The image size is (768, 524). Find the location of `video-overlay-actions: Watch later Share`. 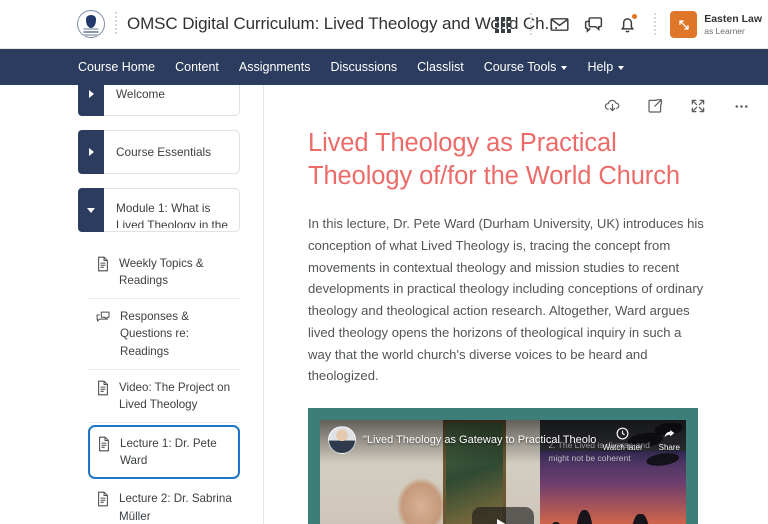

video-overlay-actions: Watch later Share is located at coordinates (641, 439).